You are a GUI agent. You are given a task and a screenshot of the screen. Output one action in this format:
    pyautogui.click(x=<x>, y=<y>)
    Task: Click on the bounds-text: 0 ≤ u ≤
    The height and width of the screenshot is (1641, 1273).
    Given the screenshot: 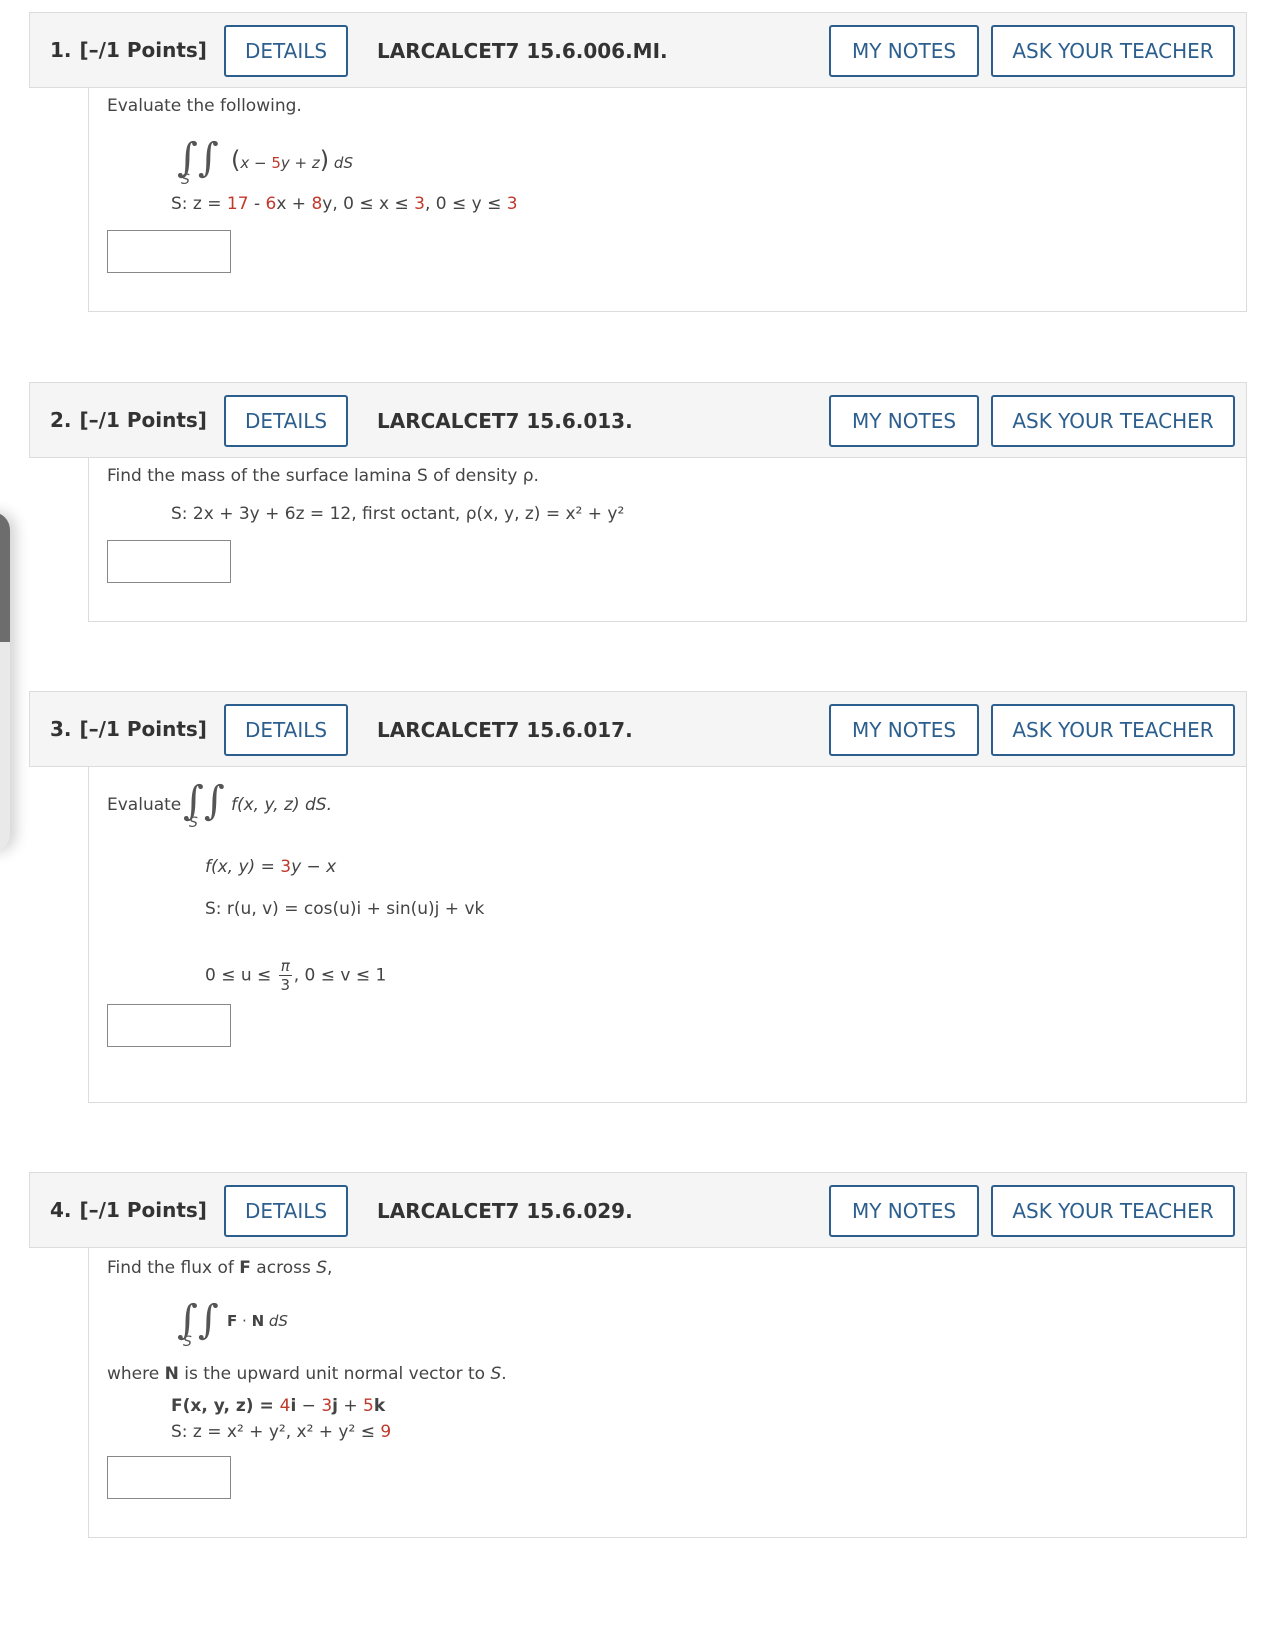 What is the action you would take?
    pyautogui.click(x=238, y=975)
    